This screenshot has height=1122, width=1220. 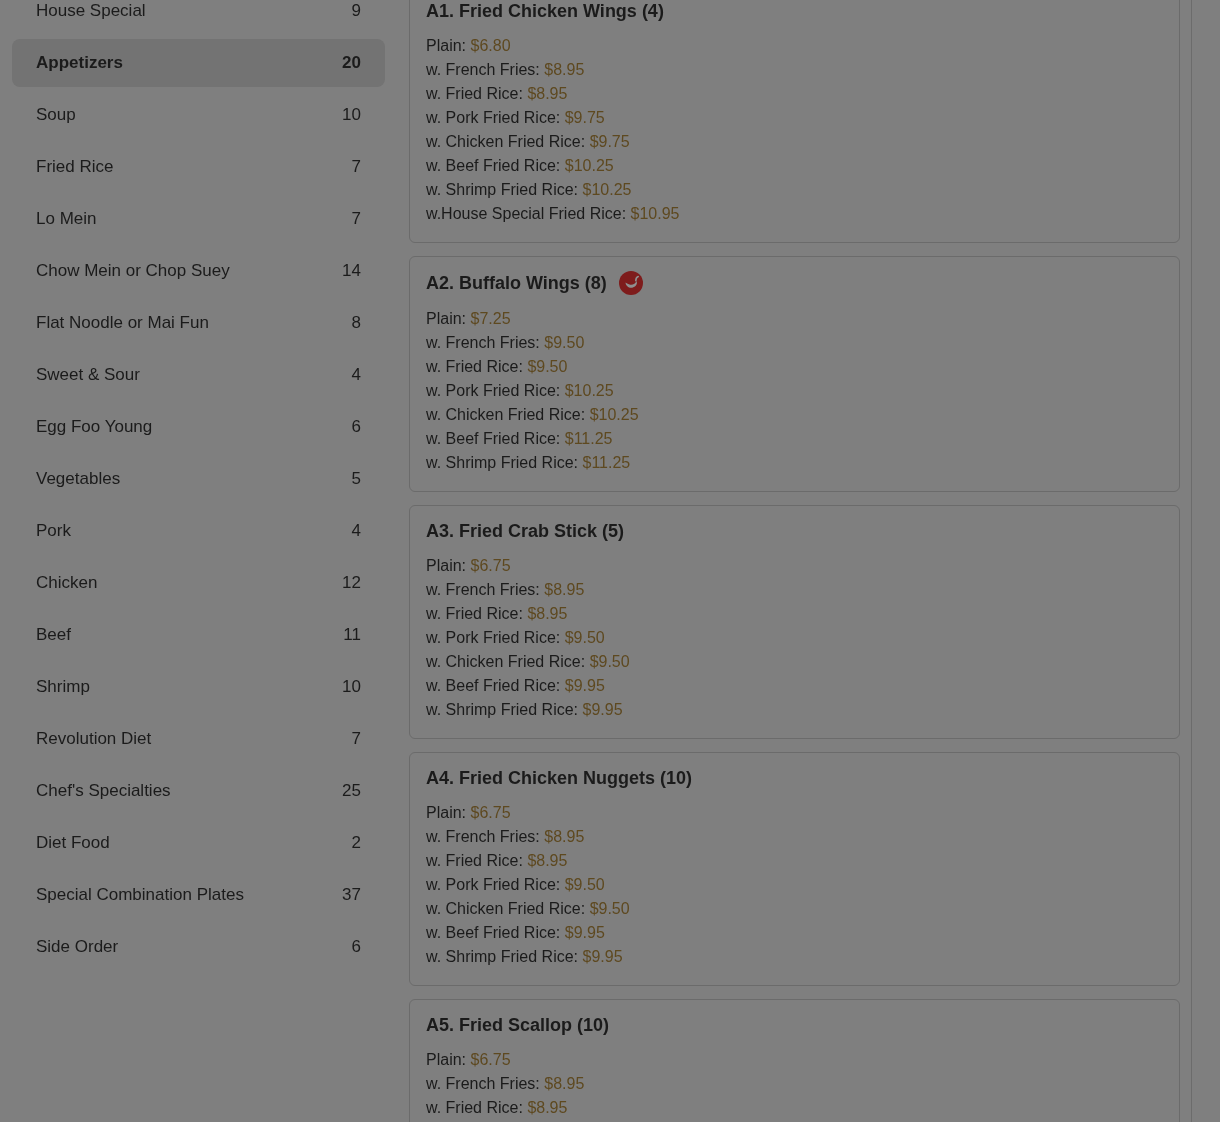 What do you see at coordinates (794, 214) in the screenshot?
I see `price-option: w.House Special Fried Rice: $10.95` at bounding box center [794, 214].